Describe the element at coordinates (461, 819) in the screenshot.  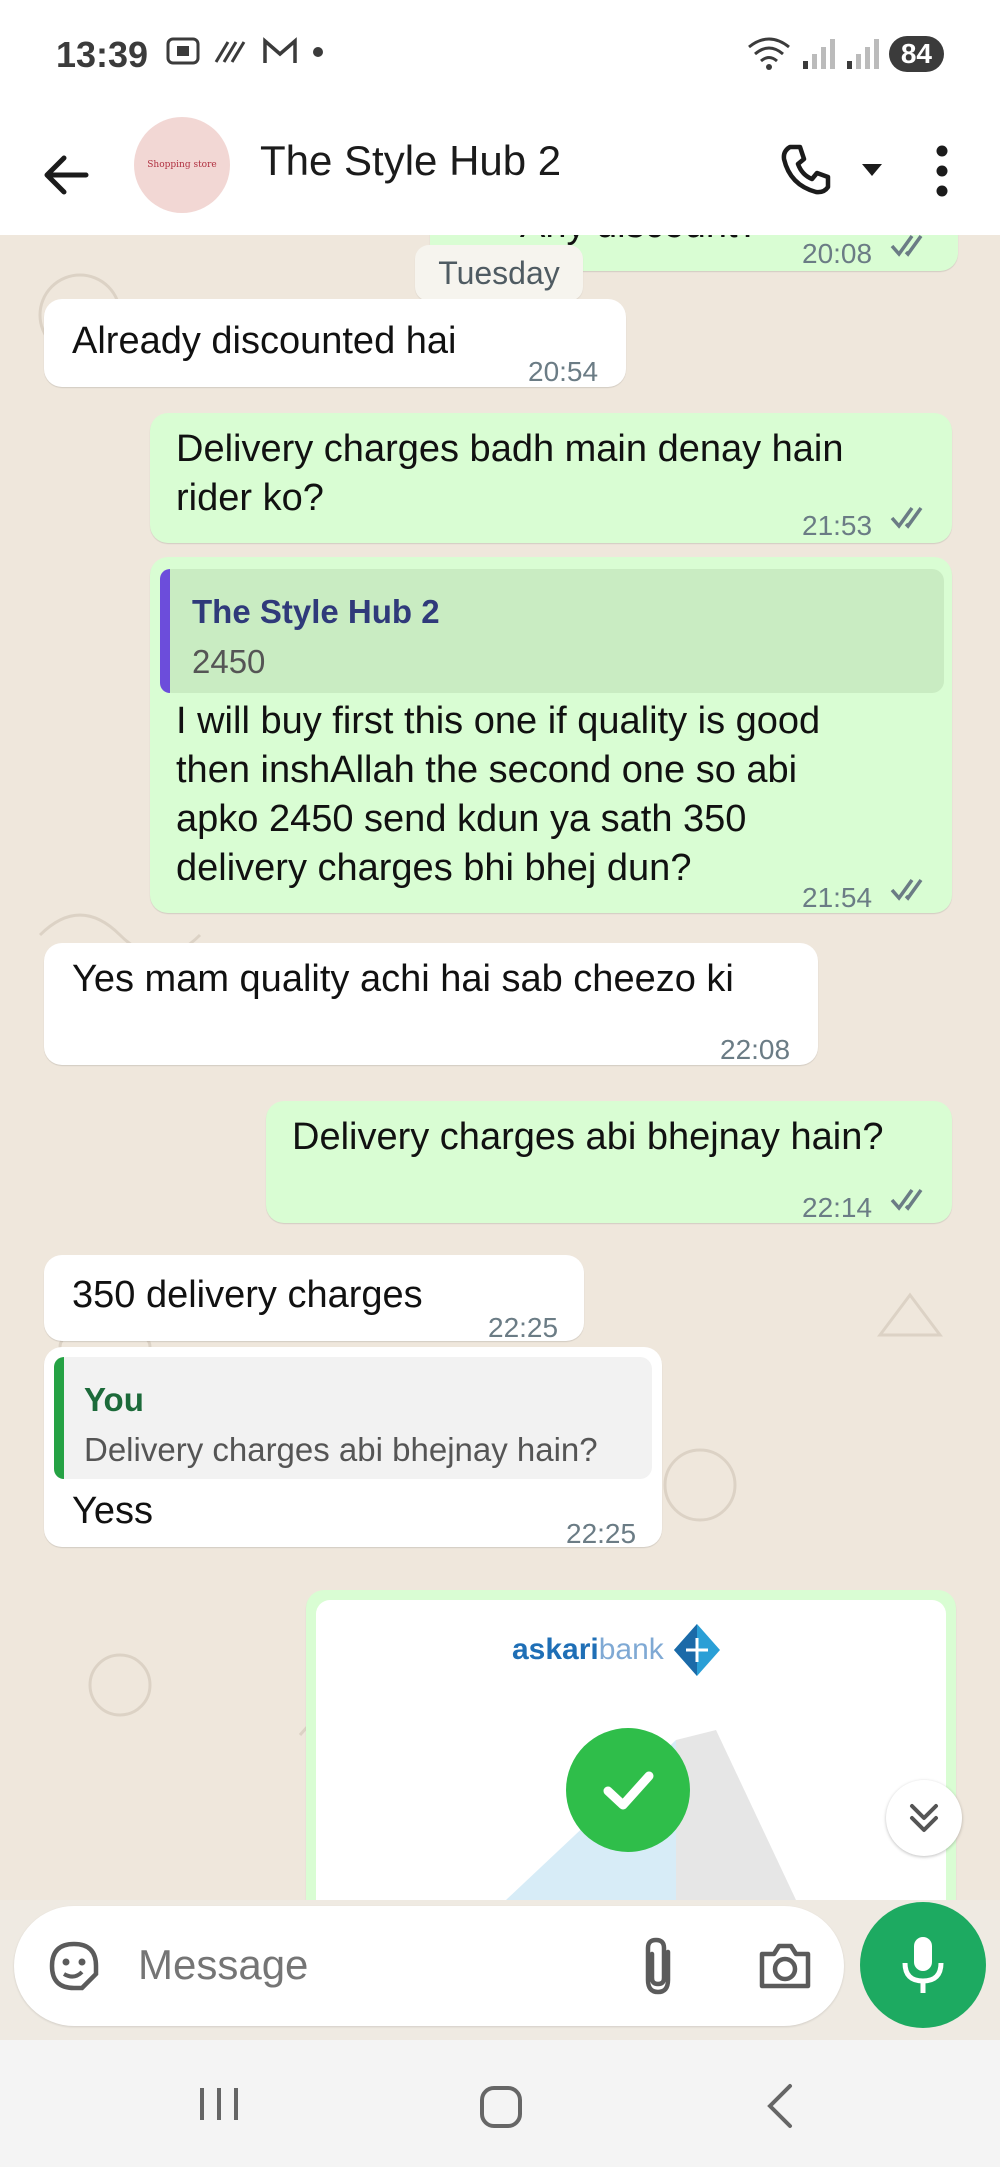
I see `message-line: apko 2450 send kdun ya sath 350` at that location.